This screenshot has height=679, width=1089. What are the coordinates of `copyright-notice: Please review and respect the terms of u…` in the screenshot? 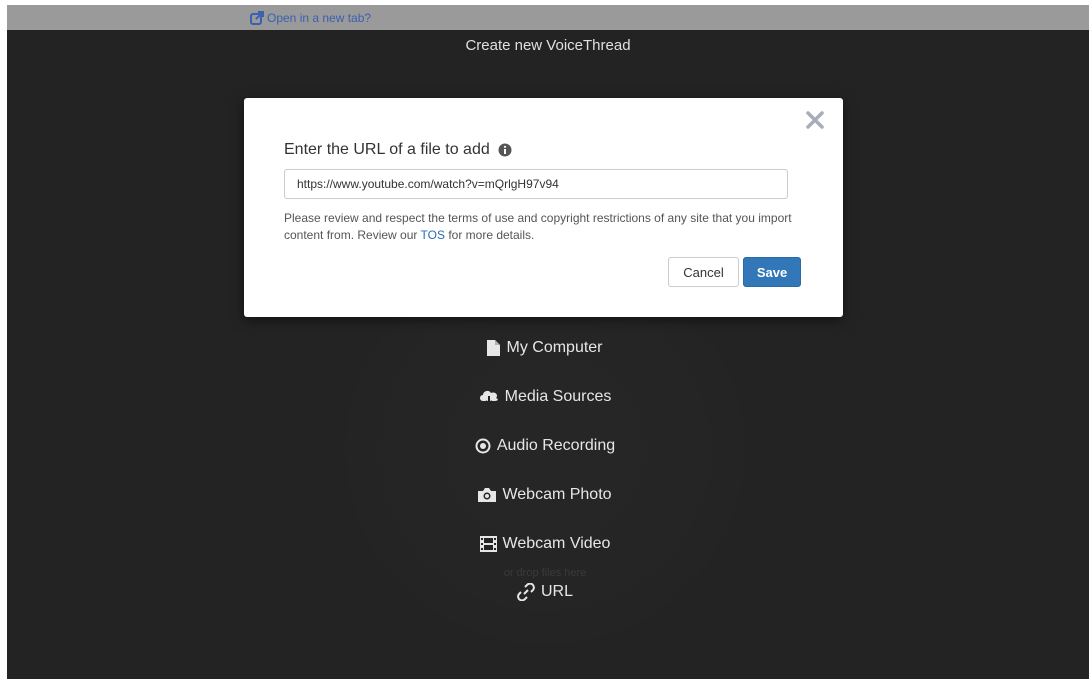 It's located at (549, 227).